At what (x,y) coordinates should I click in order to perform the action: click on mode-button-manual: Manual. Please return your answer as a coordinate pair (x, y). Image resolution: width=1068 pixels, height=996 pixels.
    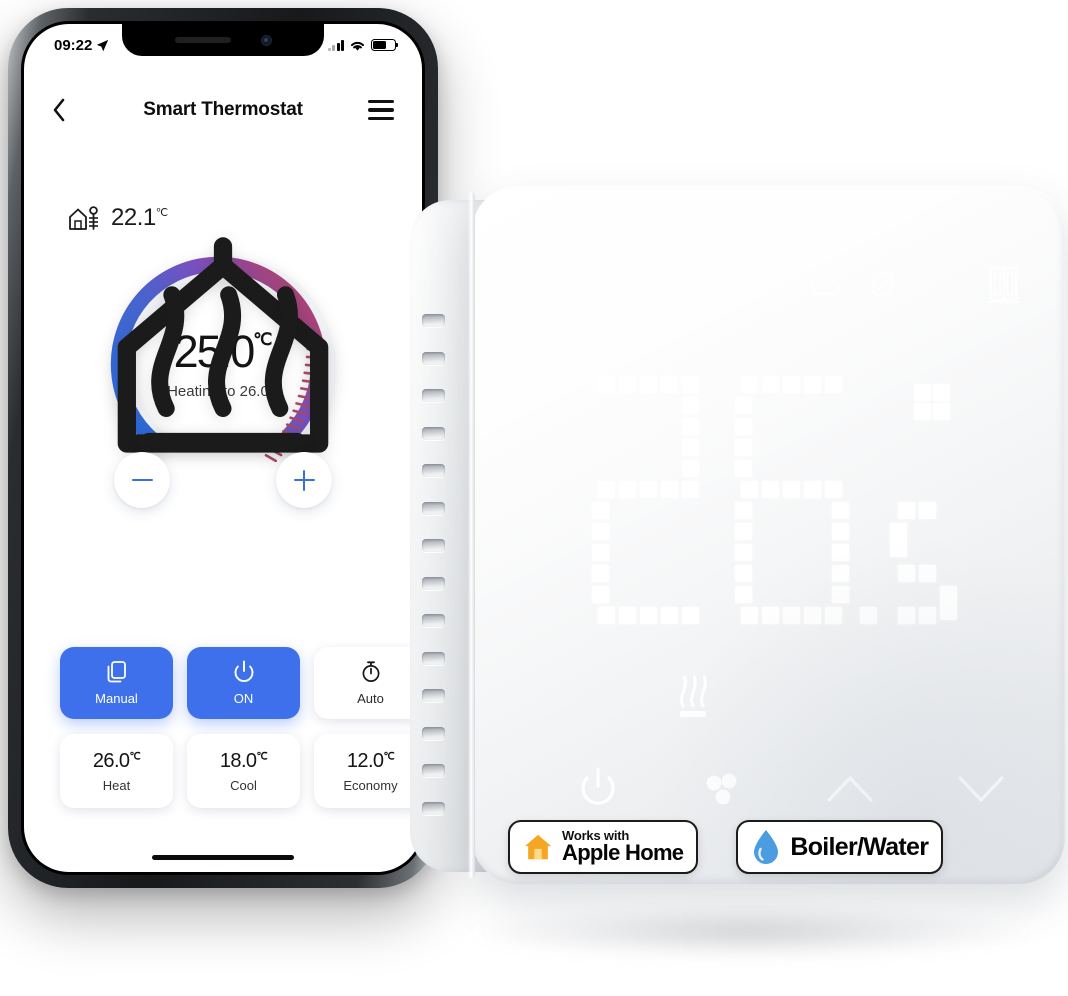
    Looking at the image, I should click on (116, 683).